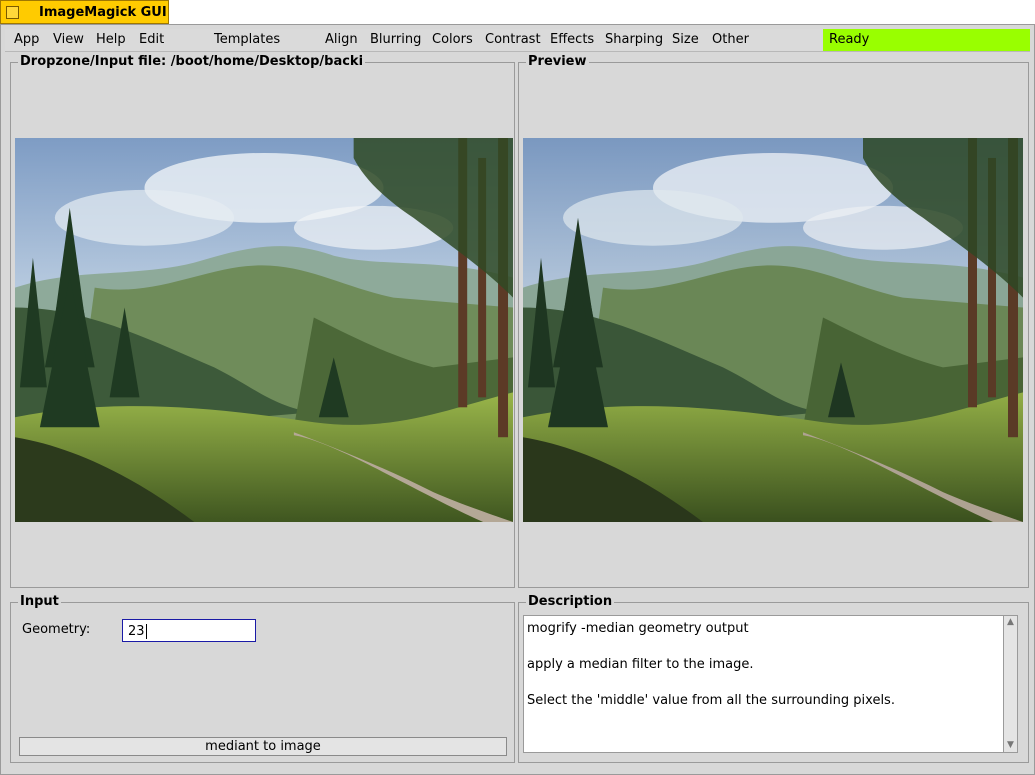 The height and width of the screenshot is (775, 1035). I want to click on scroll-up-icon: ▲, so click(1010, 622).